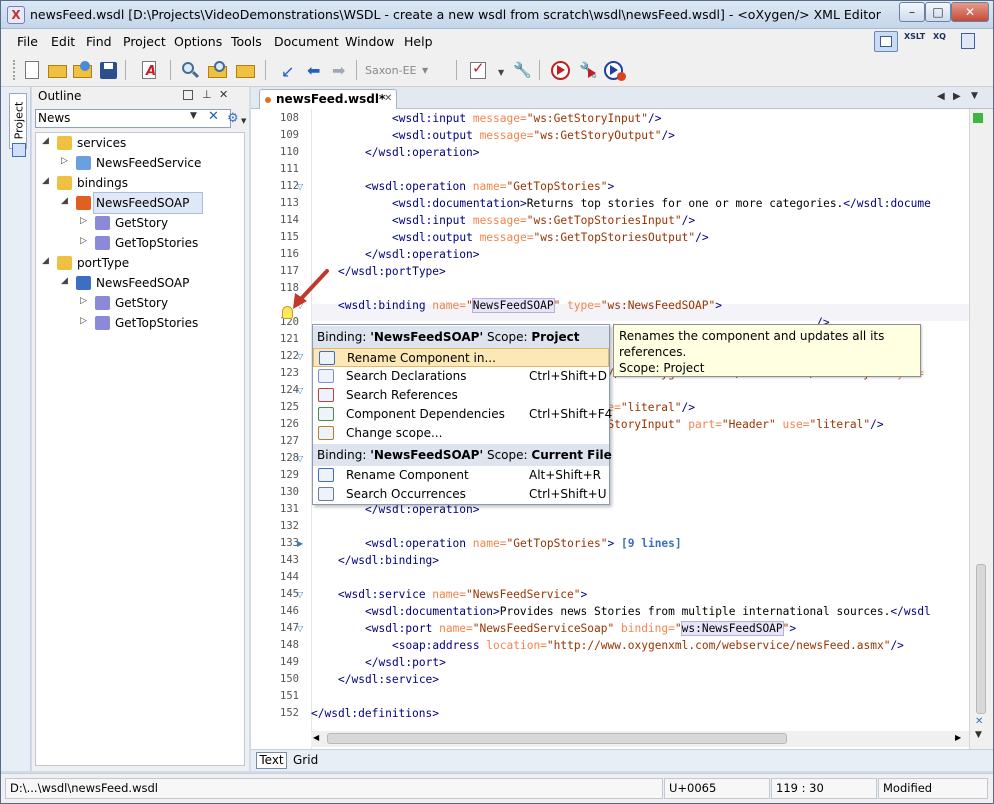 This screenshot has height=804, width=994. I want to click on scrollbar-thumb, so click(981, 639).